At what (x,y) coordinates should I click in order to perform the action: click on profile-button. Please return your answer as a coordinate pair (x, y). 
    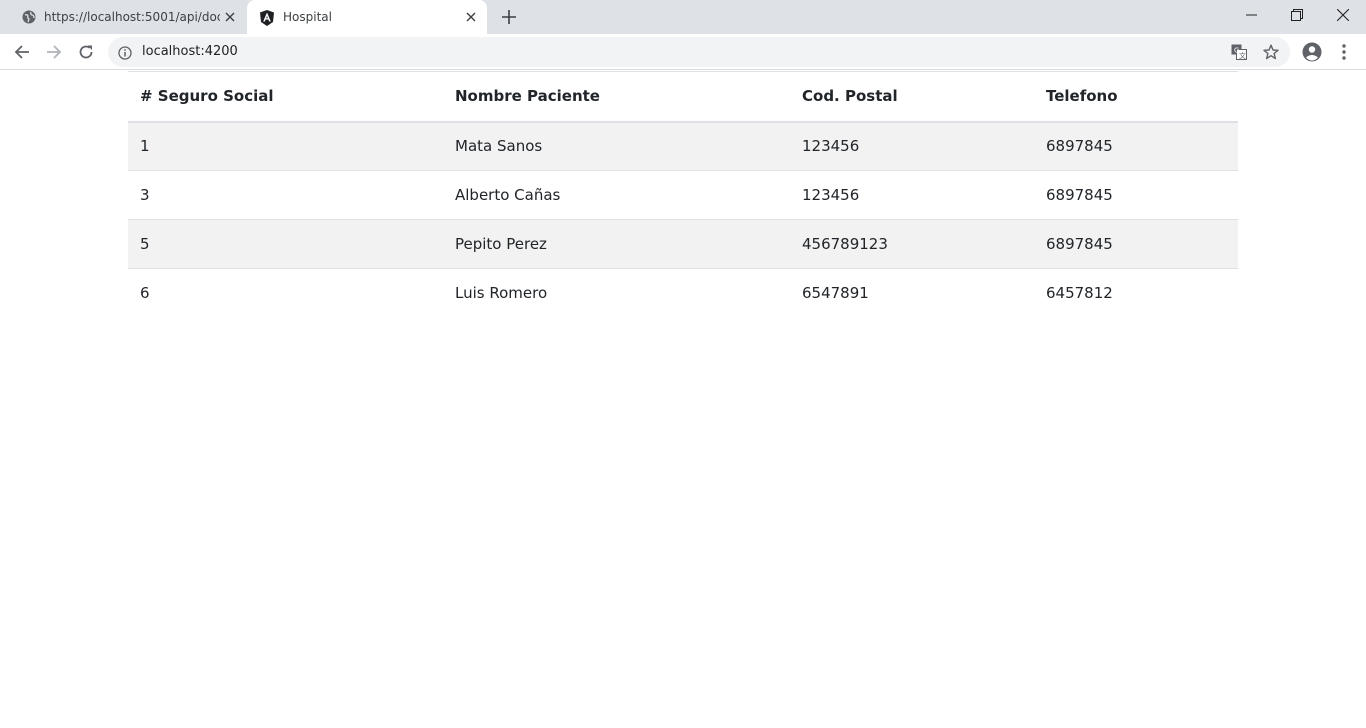
    Looking at the image, I should click on (1312, 52).